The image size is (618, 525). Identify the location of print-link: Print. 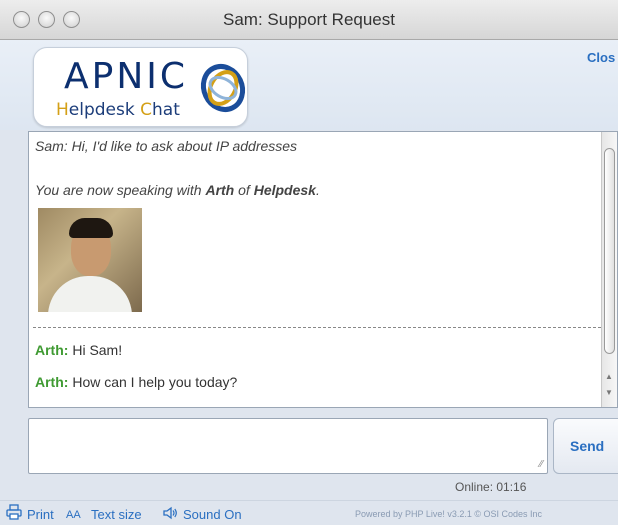
(40, 514).